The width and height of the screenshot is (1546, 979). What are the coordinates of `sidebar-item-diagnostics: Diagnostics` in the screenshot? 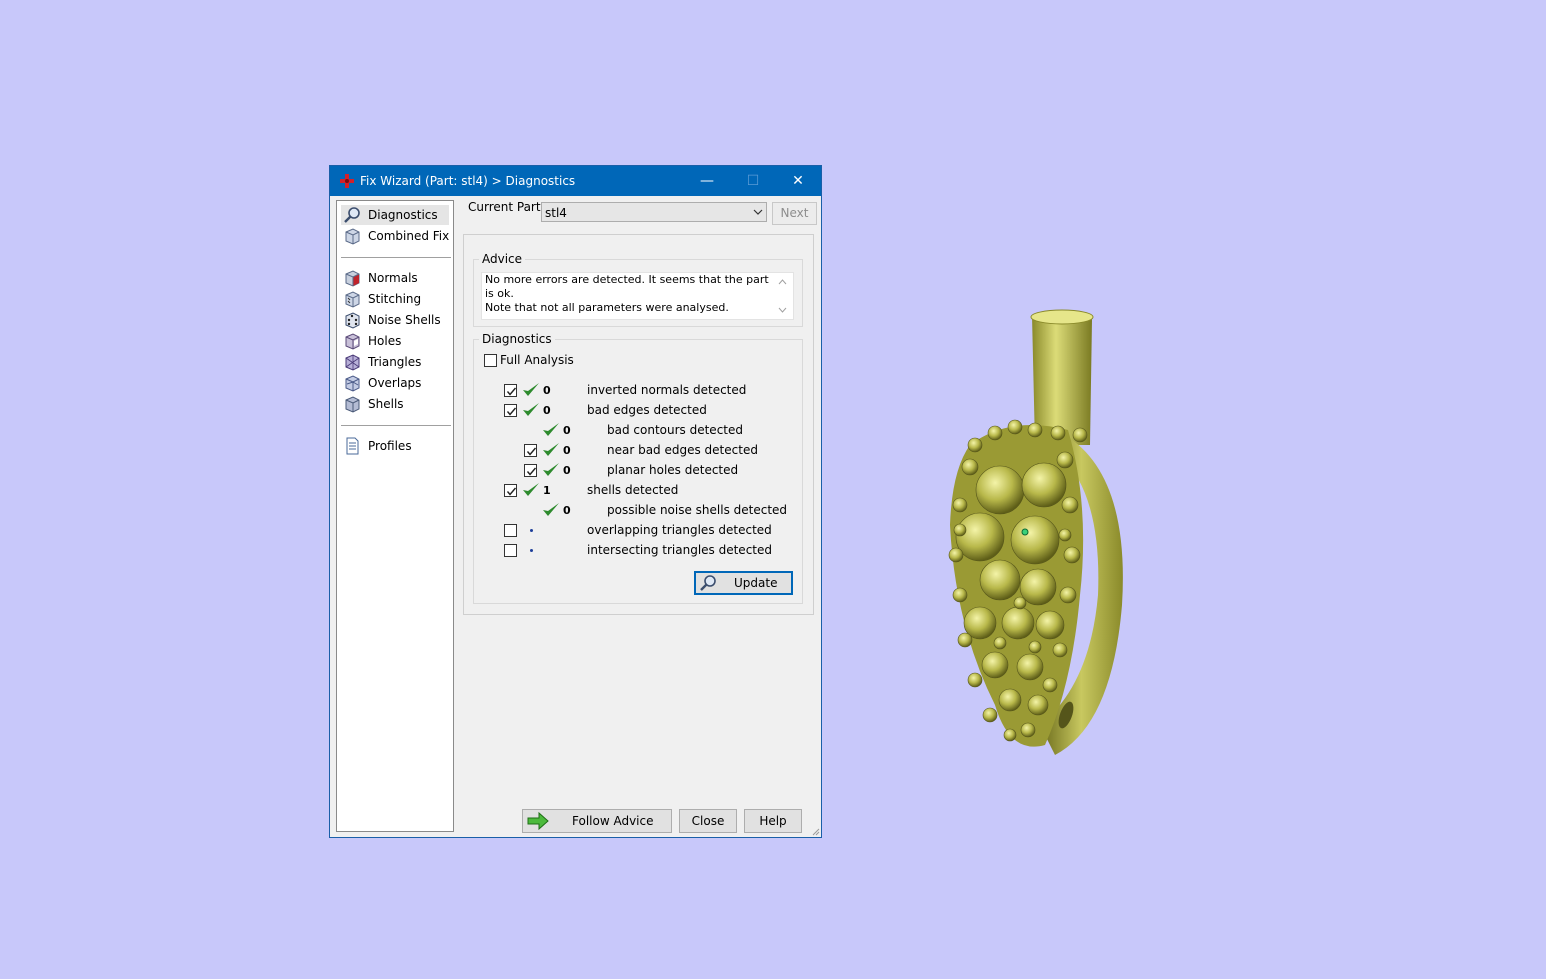 It's located at (395, 215).